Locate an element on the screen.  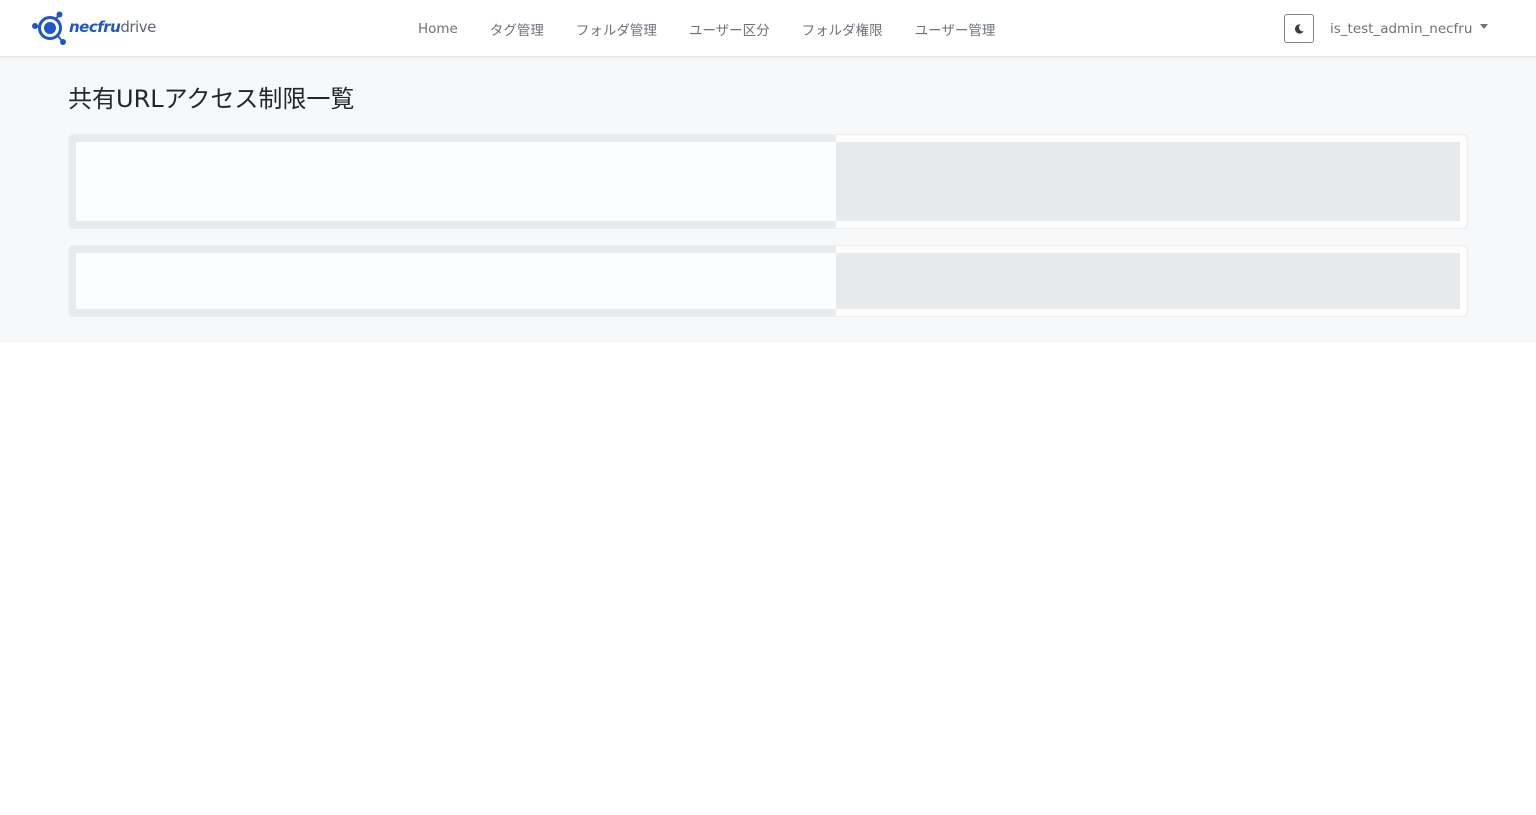
page-title: 共有URLアクセス制限一覧 is located at coordinates (211, 99).